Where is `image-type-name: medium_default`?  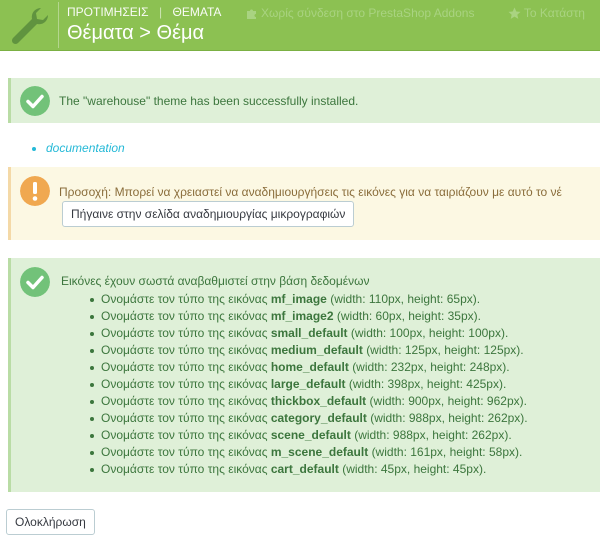
image-type-name: medium_default is located at coordinates (316, 350).